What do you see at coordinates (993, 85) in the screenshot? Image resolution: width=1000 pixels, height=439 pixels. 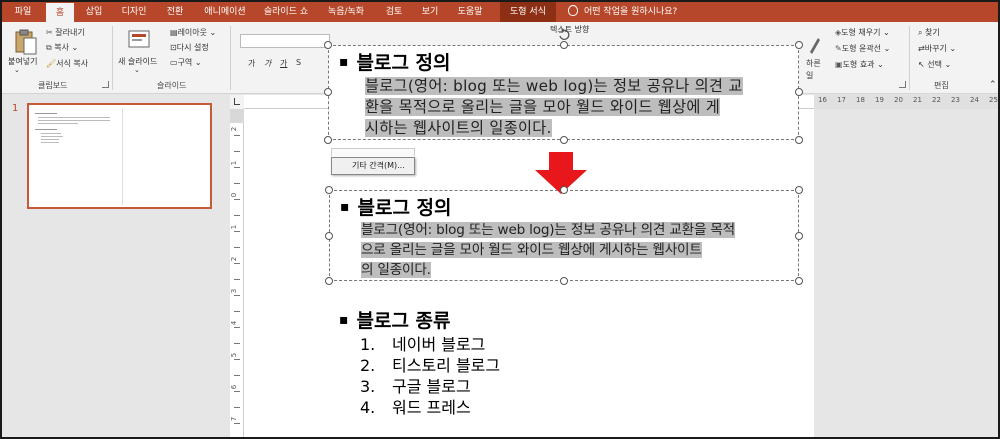 I see `collapse-ribbon-icon: ⌃` at bounding box center [993, 85].